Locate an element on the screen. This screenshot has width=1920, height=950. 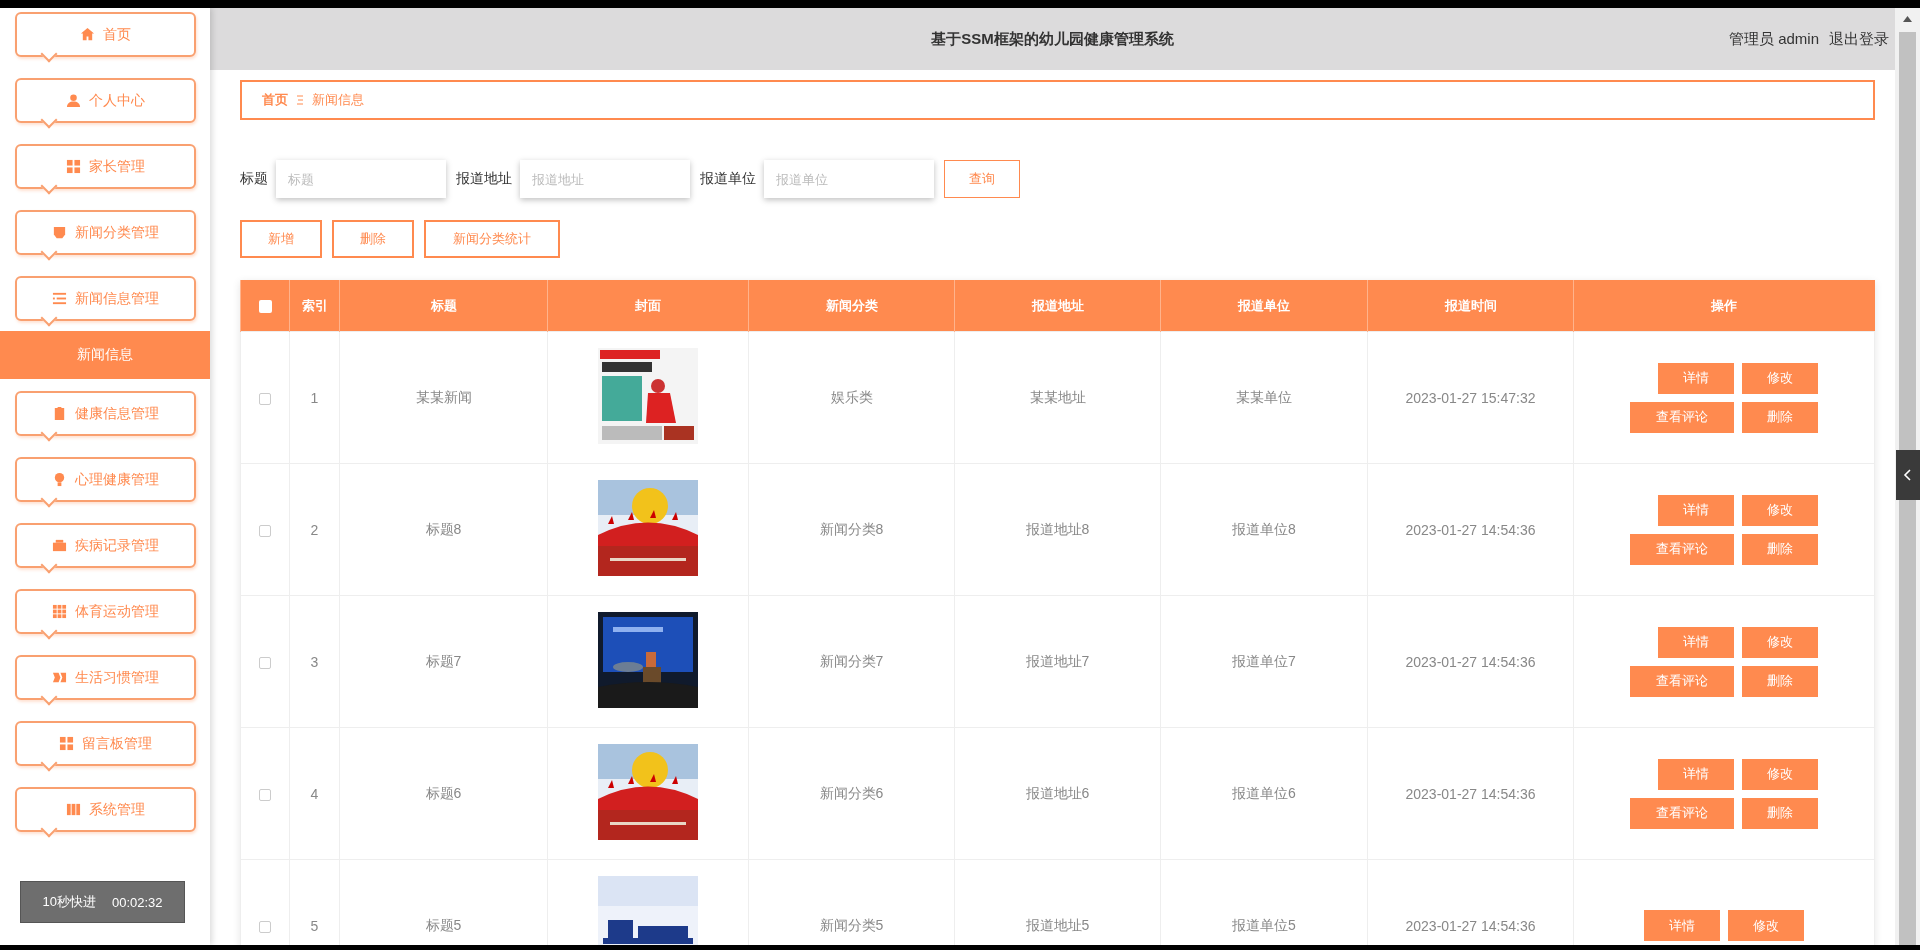
table-cell: 标题6 is located at coordinates (443, 792).